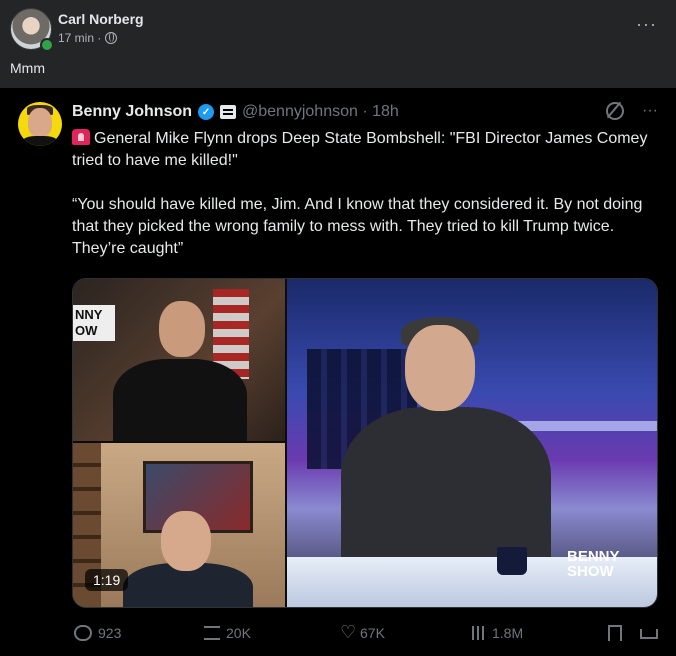  I want to click on like-button: 67K, so click(362, 632).